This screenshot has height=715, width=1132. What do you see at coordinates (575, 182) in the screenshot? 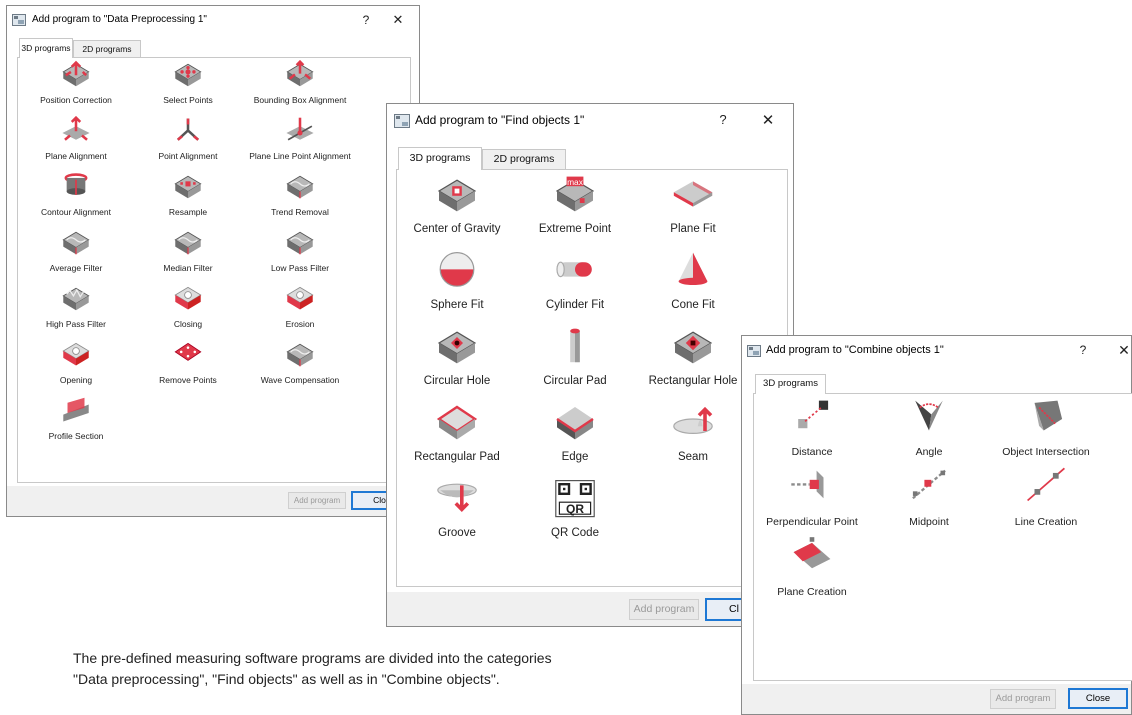
I see `svg-text: max` at bounding box center [575, 182].